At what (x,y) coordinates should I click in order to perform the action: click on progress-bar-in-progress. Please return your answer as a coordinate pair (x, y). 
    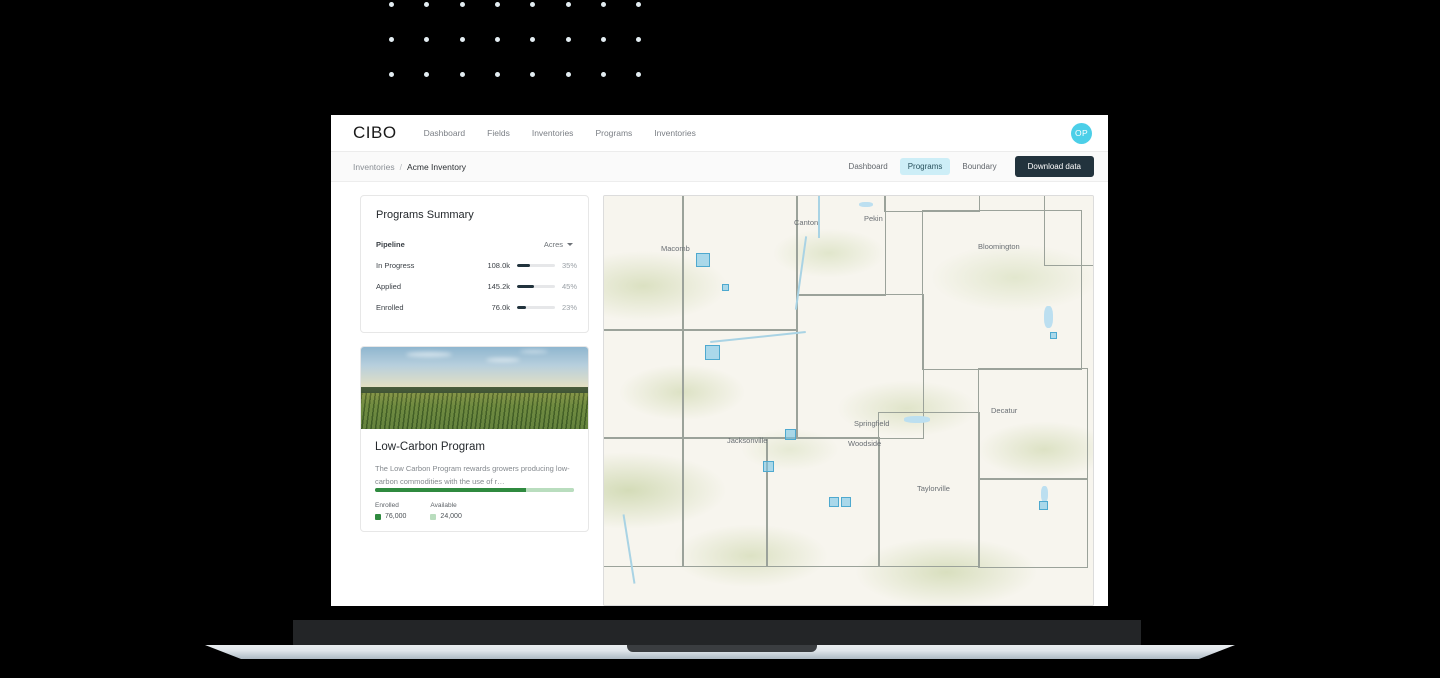
    Looking at the image, I should click on (536, 265).